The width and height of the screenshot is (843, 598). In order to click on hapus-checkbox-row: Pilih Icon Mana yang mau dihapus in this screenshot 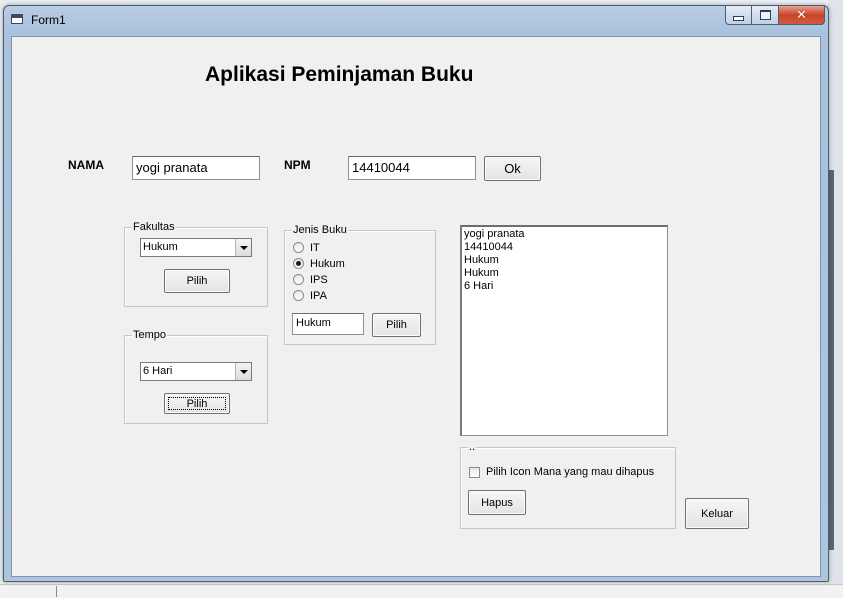, I will do `click(561, 472)`.